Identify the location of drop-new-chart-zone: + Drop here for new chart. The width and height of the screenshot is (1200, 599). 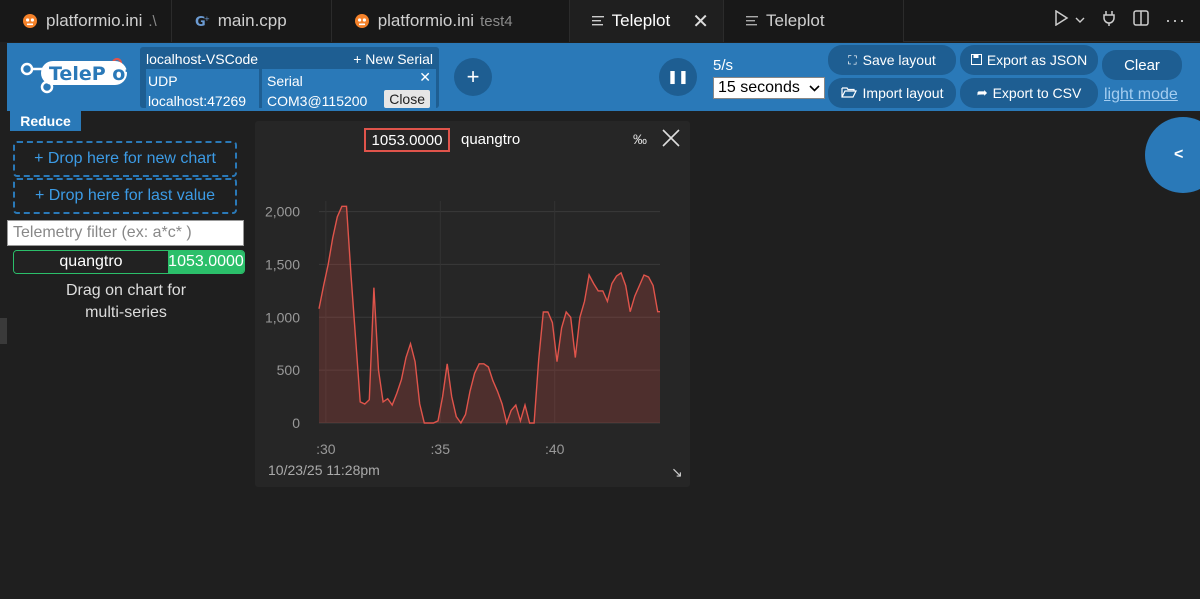
(125, 159).